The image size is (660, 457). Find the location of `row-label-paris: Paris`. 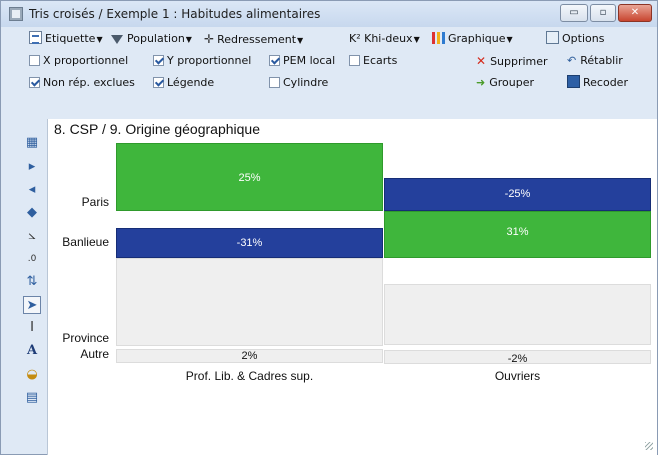

row-label-paris: Paris is located at coordinates (95, 202).